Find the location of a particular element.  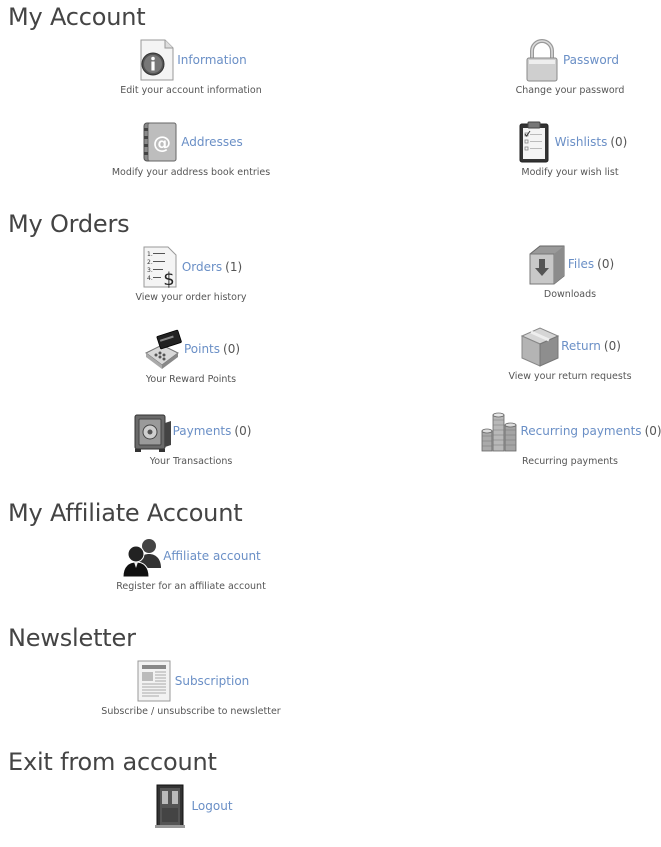

wishlists-link: Wishlists is located at coordinates (581, 142).